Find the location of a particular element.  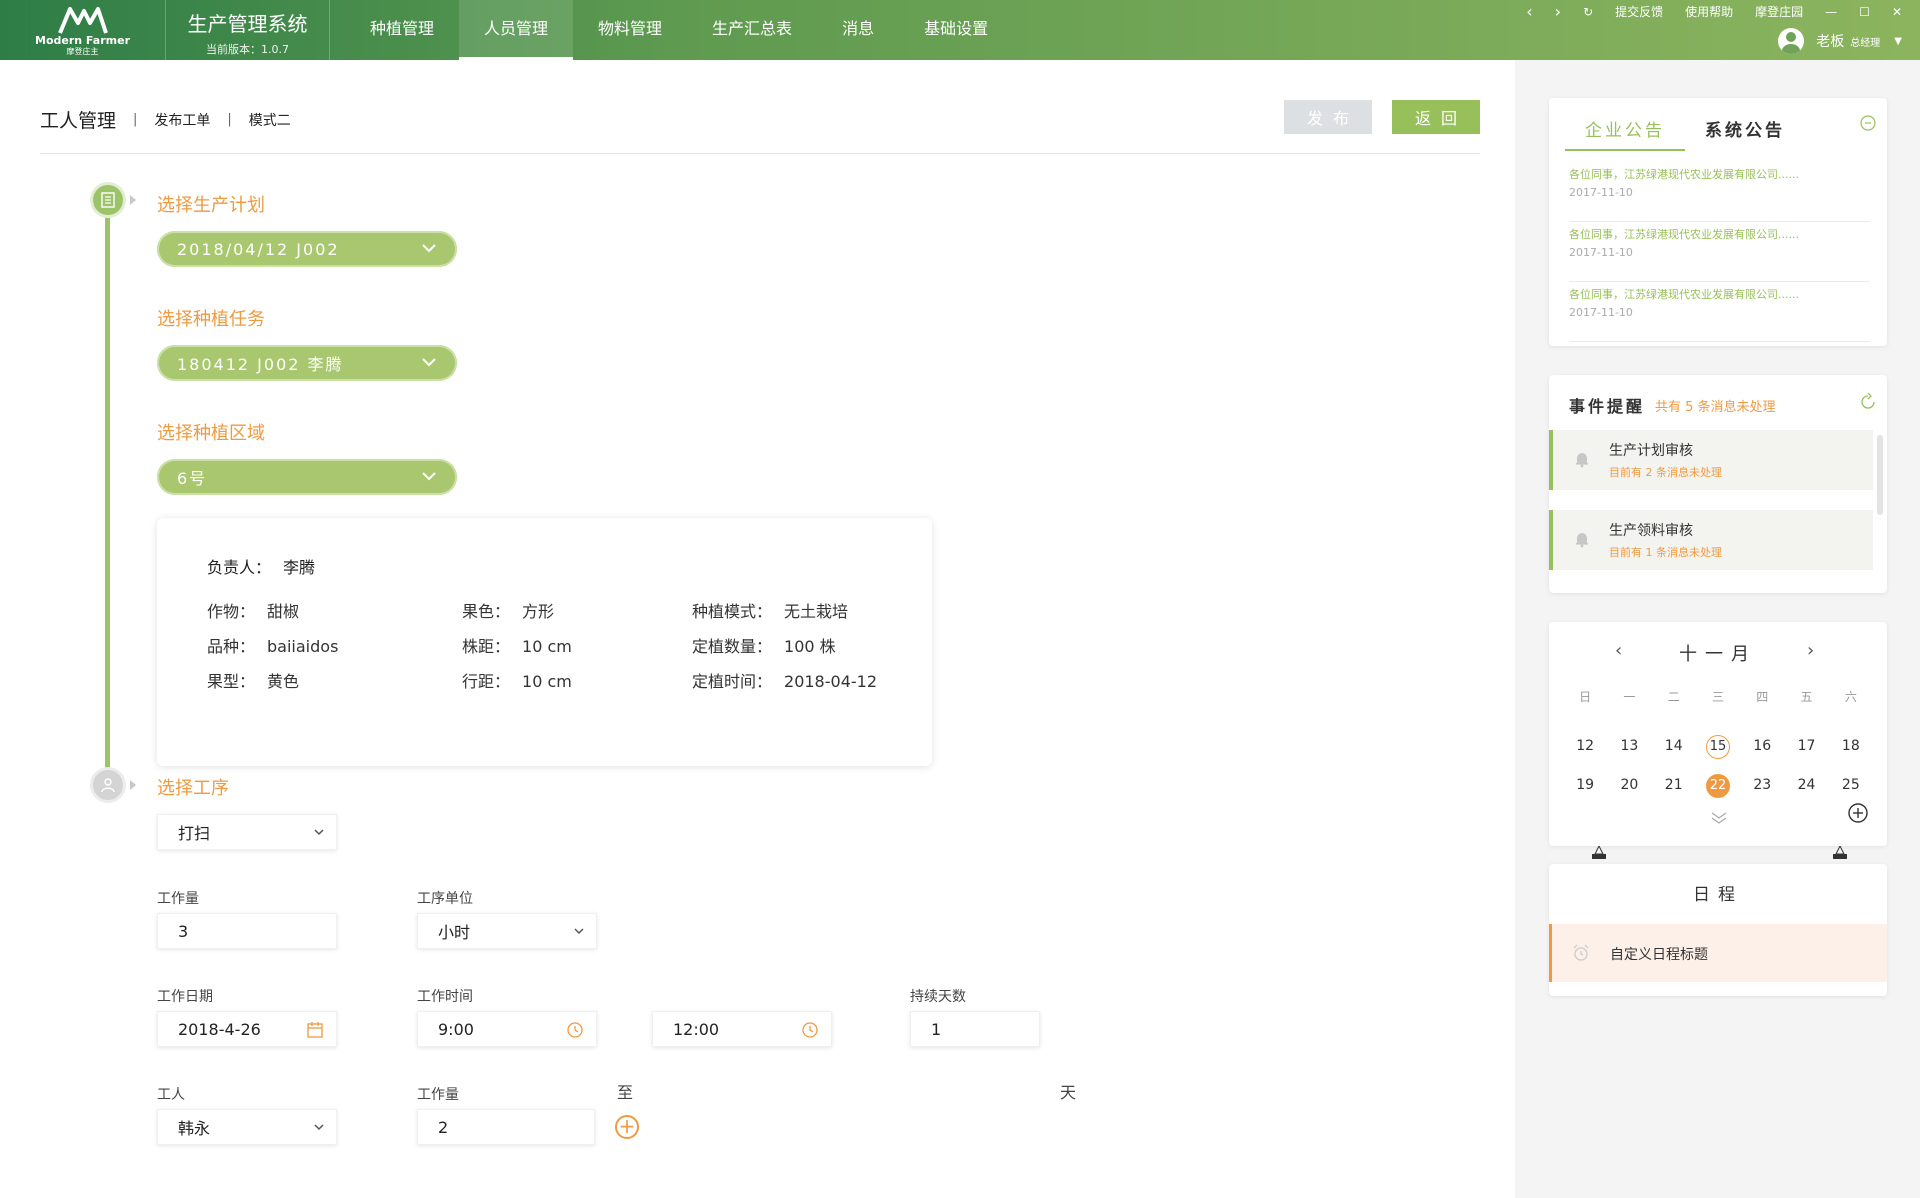

more-icon is located at coordinates (1868, 123).